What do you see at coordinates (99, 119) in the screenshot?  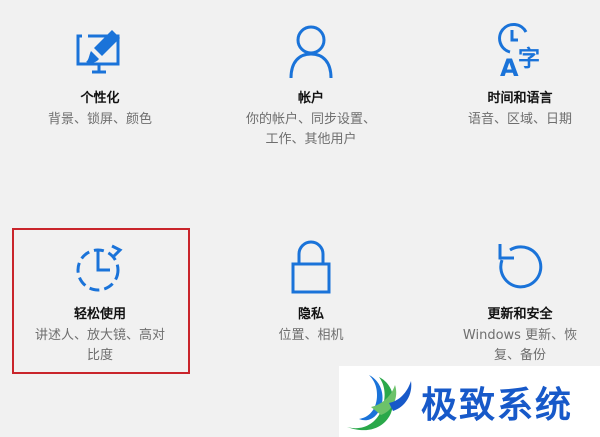 I see `tile-description: 背景、锁屏、颜色` at bounding box center [99, 119].